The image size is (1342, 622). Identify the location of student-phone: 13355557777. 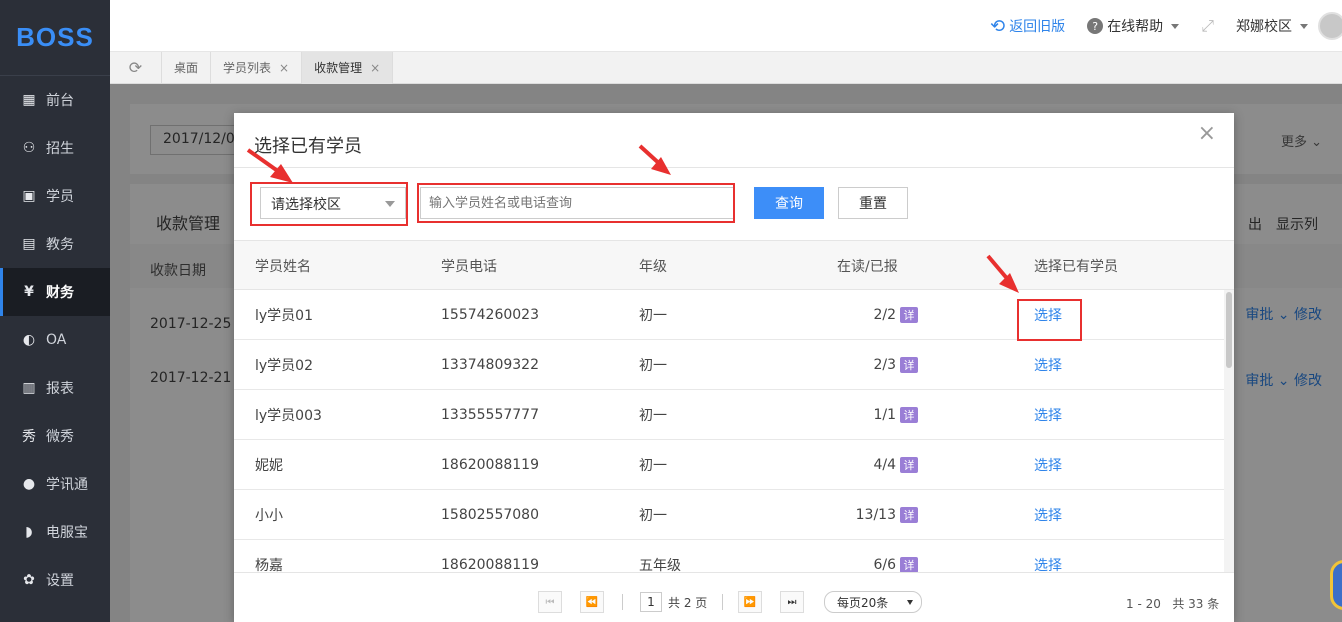
(490, 415).